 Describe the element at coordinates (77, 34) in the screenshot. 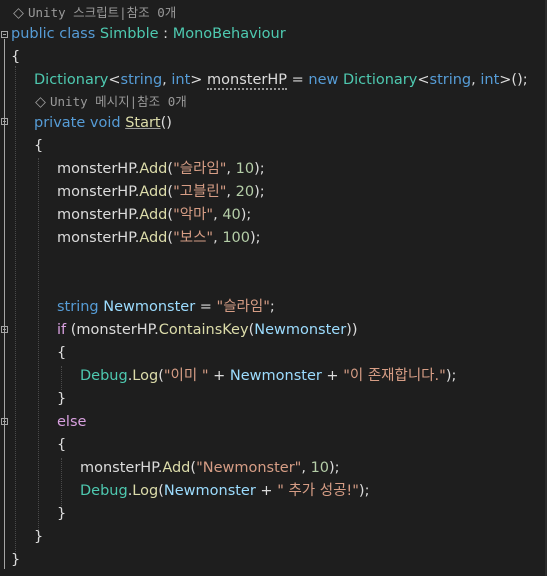

I see `keyword-class: class` at that location.